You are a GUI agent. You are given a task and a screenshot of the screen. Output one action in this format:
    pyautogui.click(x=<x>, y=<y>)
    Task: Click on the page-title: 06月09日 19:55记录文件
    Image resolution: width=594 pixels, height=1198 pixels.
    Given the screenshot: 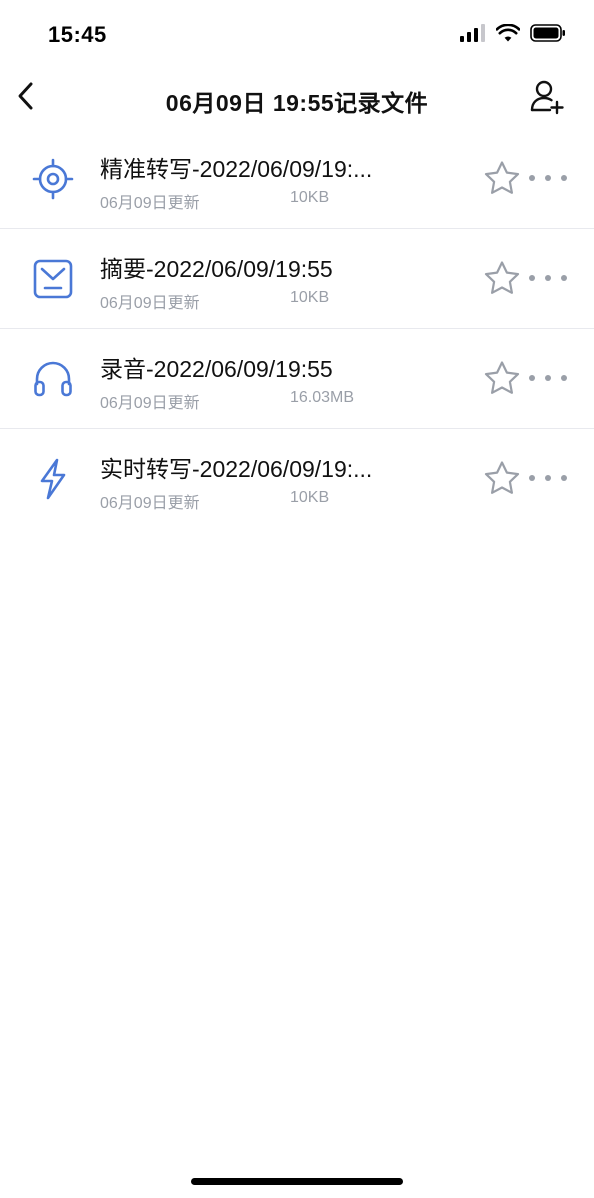 What is the action you would take?
    pyautogui.click(x=297, y=103)
    